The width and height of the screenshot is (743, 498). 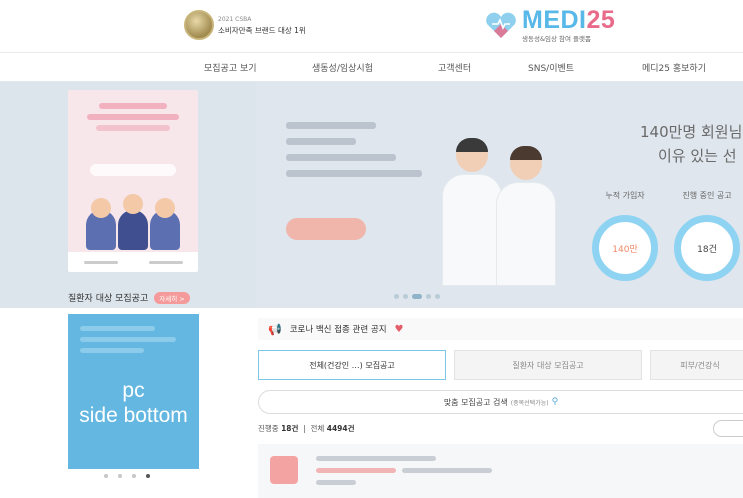 What do you see at coordinates (230, 67) in the screenshot?
I see `nav-item-recruitment: 모집공고 보기` at bounding box center [230, 67].